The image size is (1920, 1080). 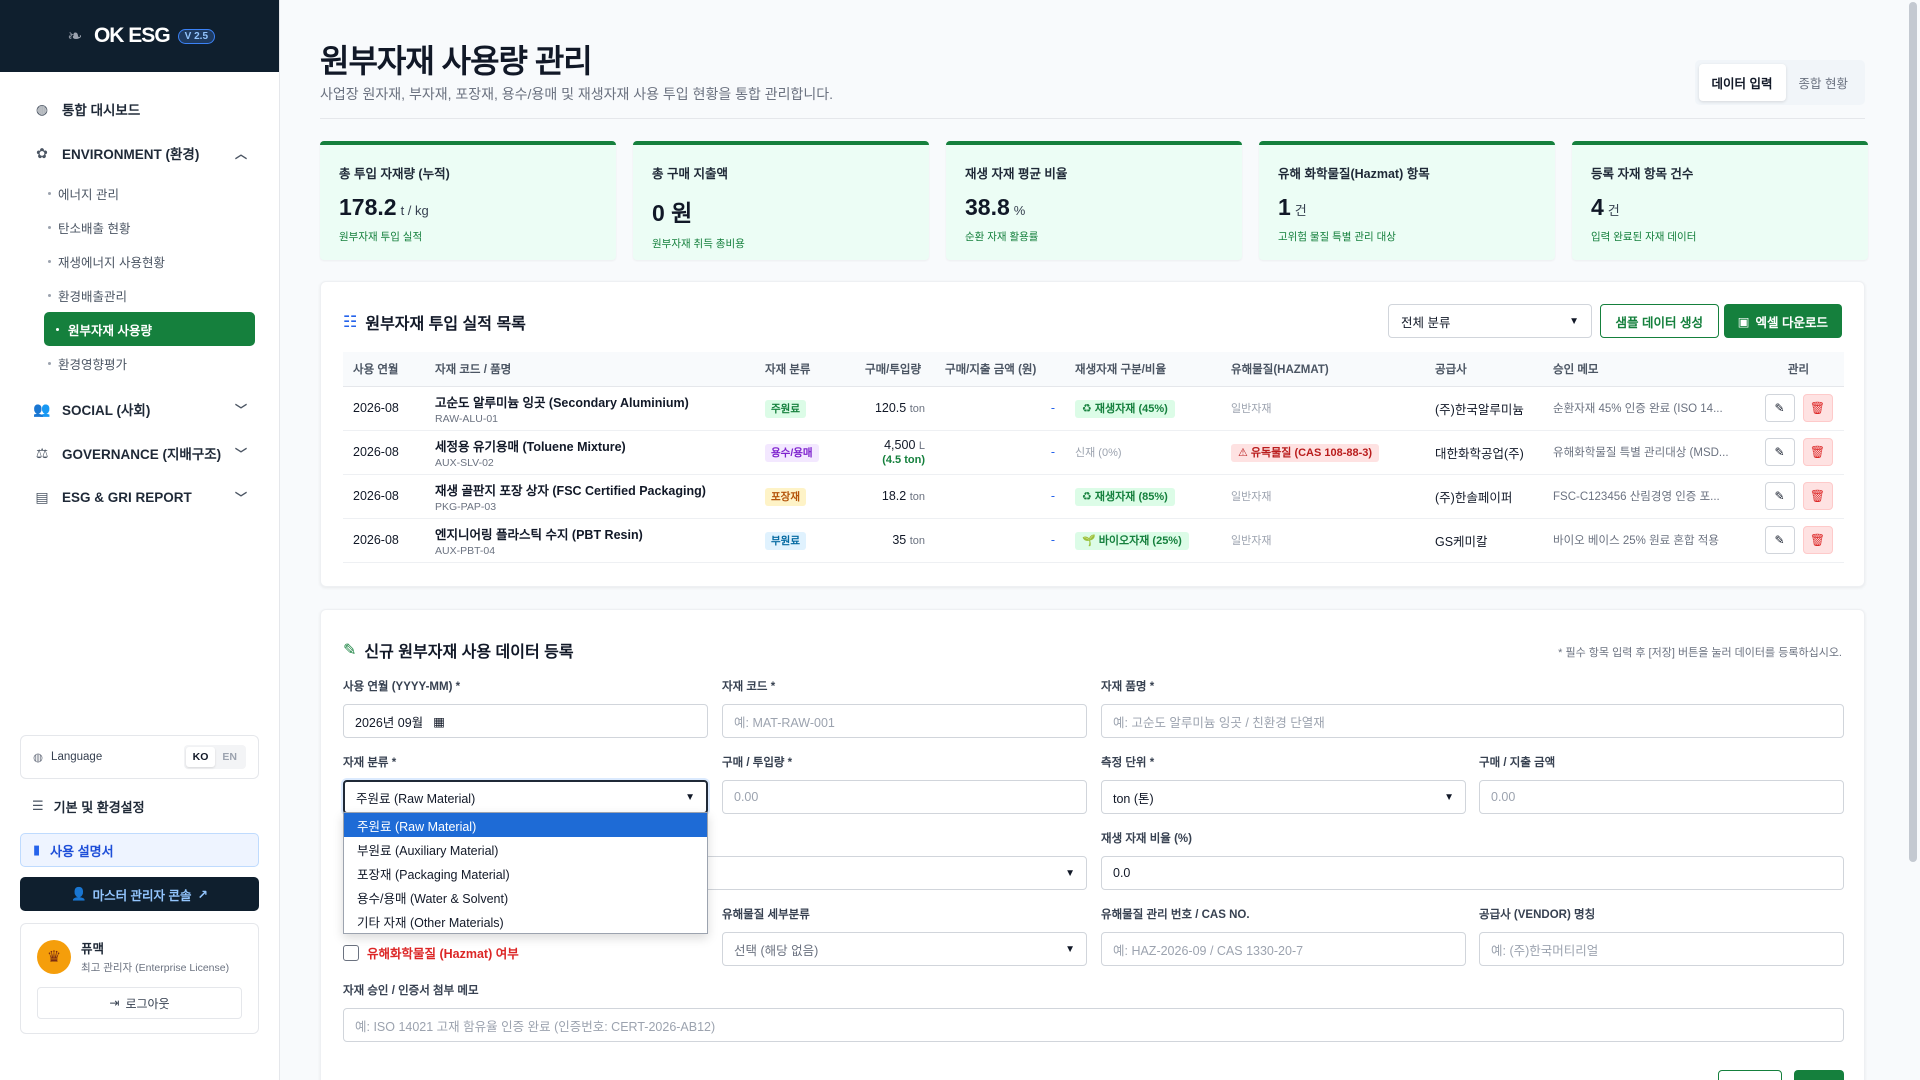 I want to click on cell-amount: -, so click(x=1000, y=496).